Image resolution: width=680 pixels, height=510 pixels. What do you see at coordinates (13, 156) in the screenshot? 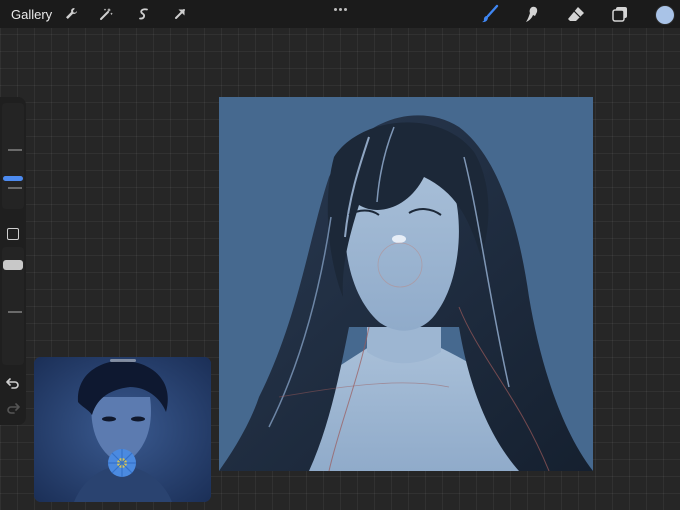
I see `brush-size-slider` at bounding box center [13, 156].